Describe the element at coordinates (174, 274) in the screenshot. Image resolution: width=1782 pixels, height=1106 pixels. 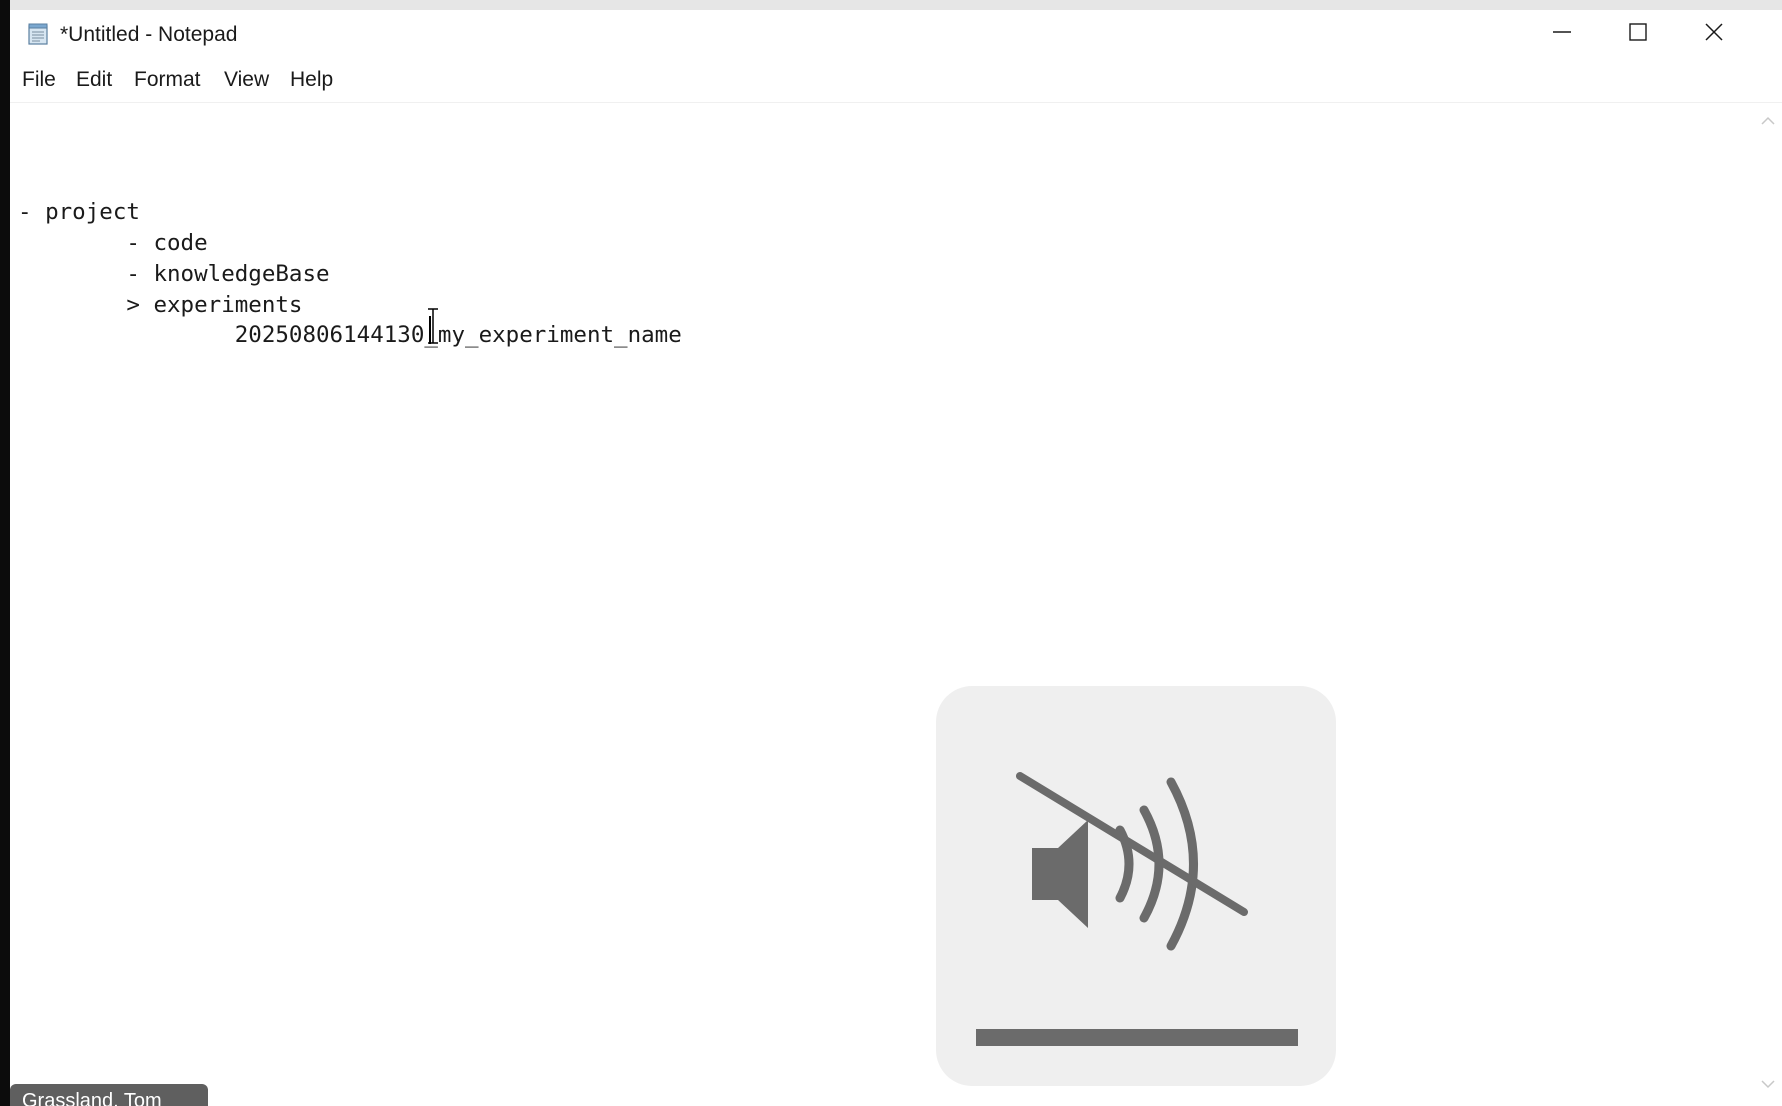
I see `editor-line: - knowledgeBase` at that location.